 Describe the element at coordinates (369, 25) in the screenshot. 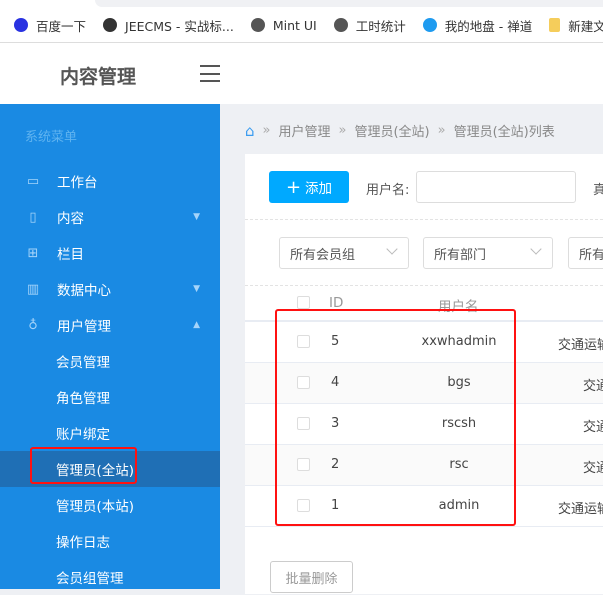

I see `bookmark-item: 工时统计` at that location.